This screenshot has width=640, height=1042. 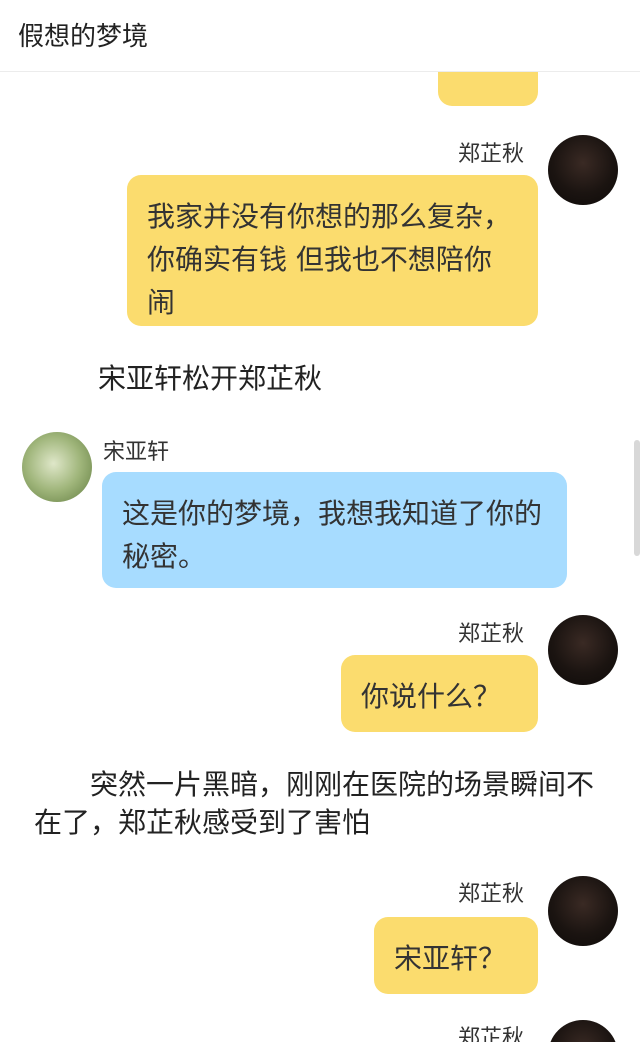 What do you see at coordinates (431, 696) in the screenshot?
I see `message-text: 你说什么？` at bounding box center [431, 696].